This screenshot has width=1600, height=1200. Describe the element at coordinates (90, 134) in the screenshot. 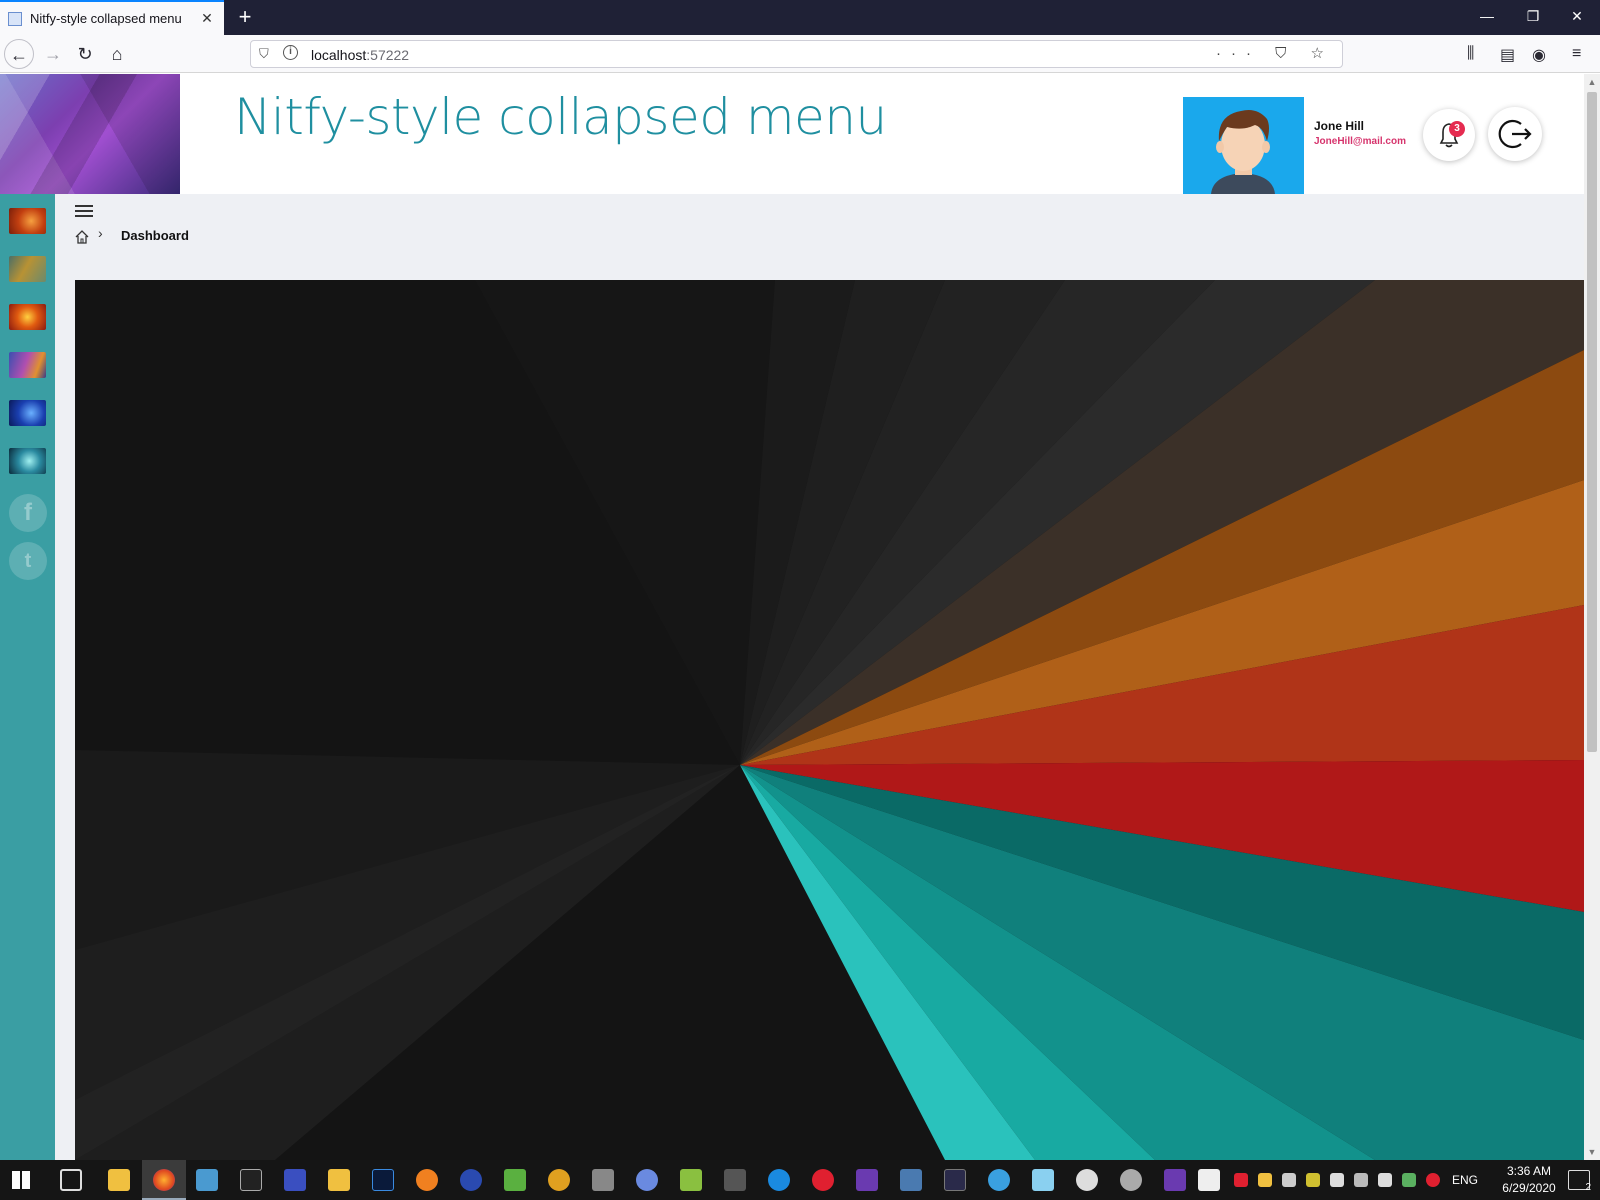

I see `logo-image` at that location.